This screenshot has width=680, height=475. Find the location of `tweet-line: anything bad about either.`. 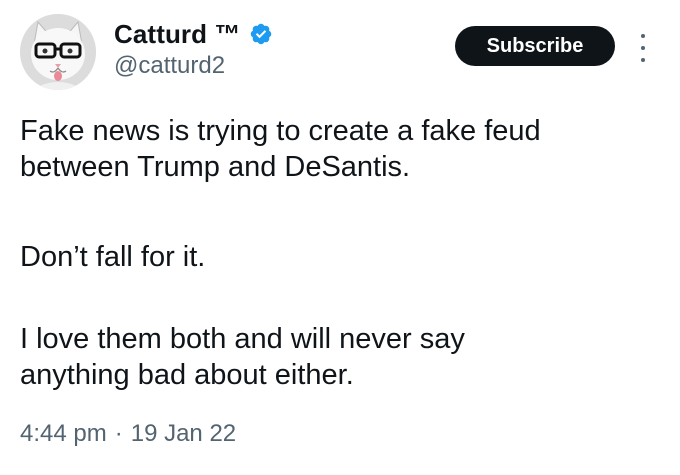

tweet-line: anything bad about either. is located at coordinates (187, 375).